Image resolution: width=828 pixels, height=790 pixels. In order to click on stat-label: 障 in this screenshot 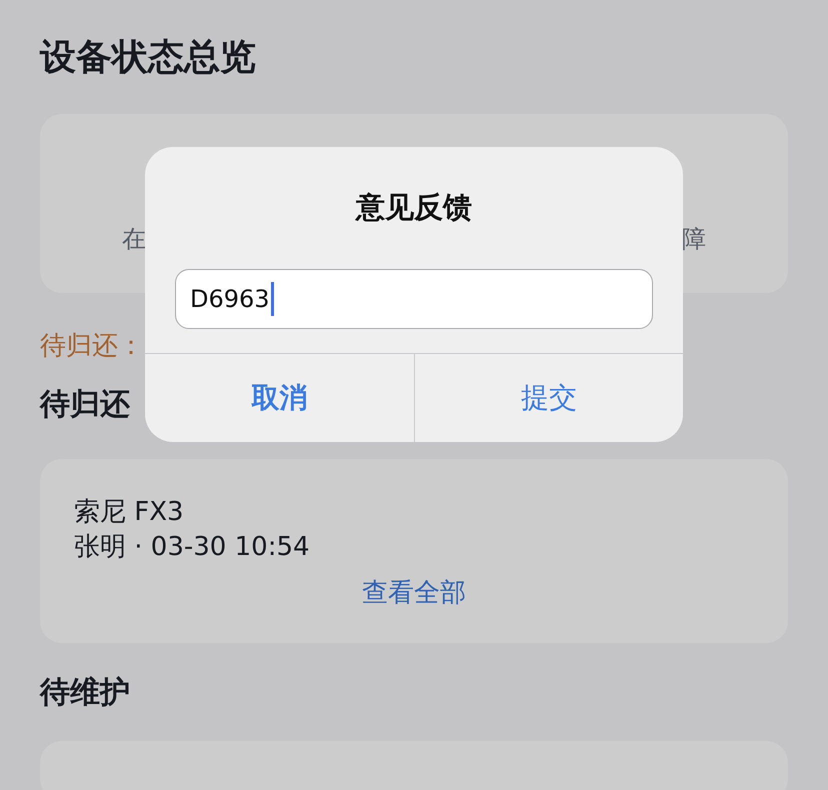, I will do `click(694, 239)`.